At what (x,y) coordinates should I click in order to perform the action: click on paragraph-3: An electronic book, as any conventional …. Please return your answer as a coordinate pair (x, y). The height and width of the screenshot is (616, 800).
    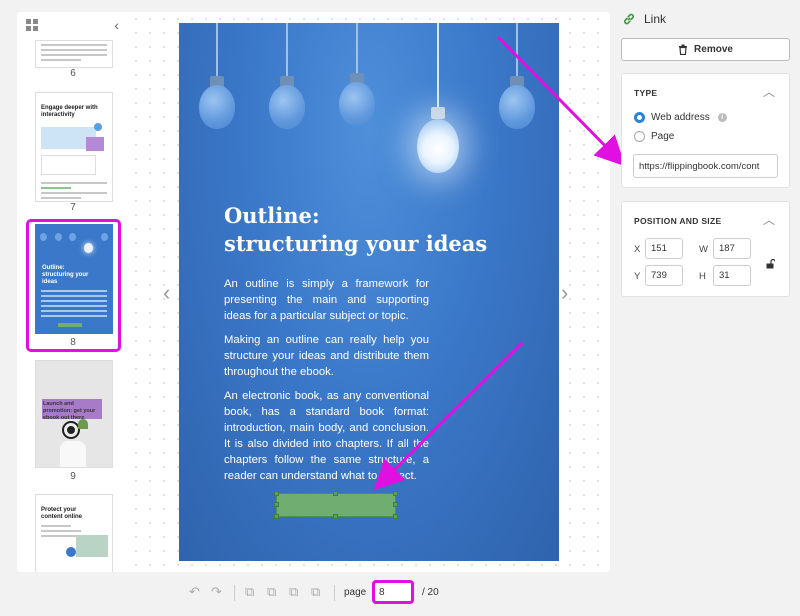
    Looking at the image, I should click on (326, 436).